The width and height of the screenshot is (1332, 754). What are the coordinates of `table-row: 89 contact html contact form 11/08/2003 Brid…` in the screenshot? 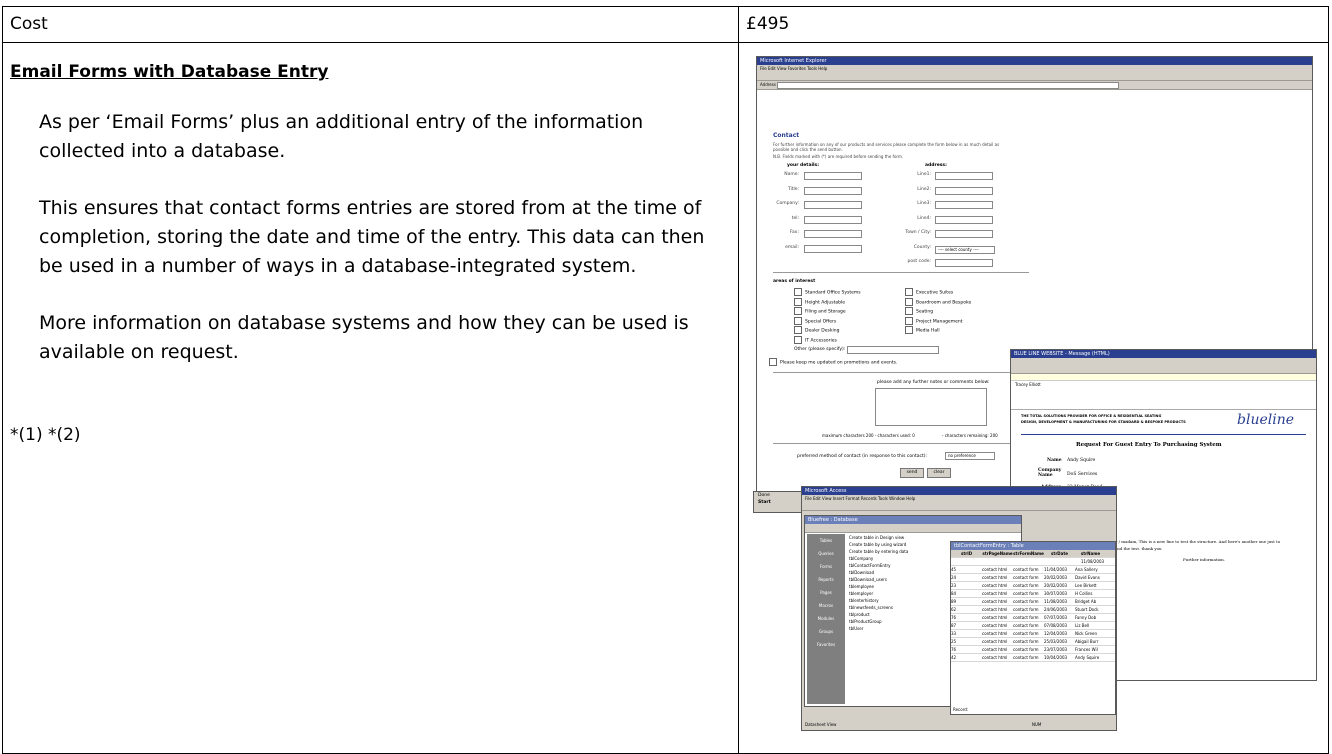 It's located at (1033, 602).